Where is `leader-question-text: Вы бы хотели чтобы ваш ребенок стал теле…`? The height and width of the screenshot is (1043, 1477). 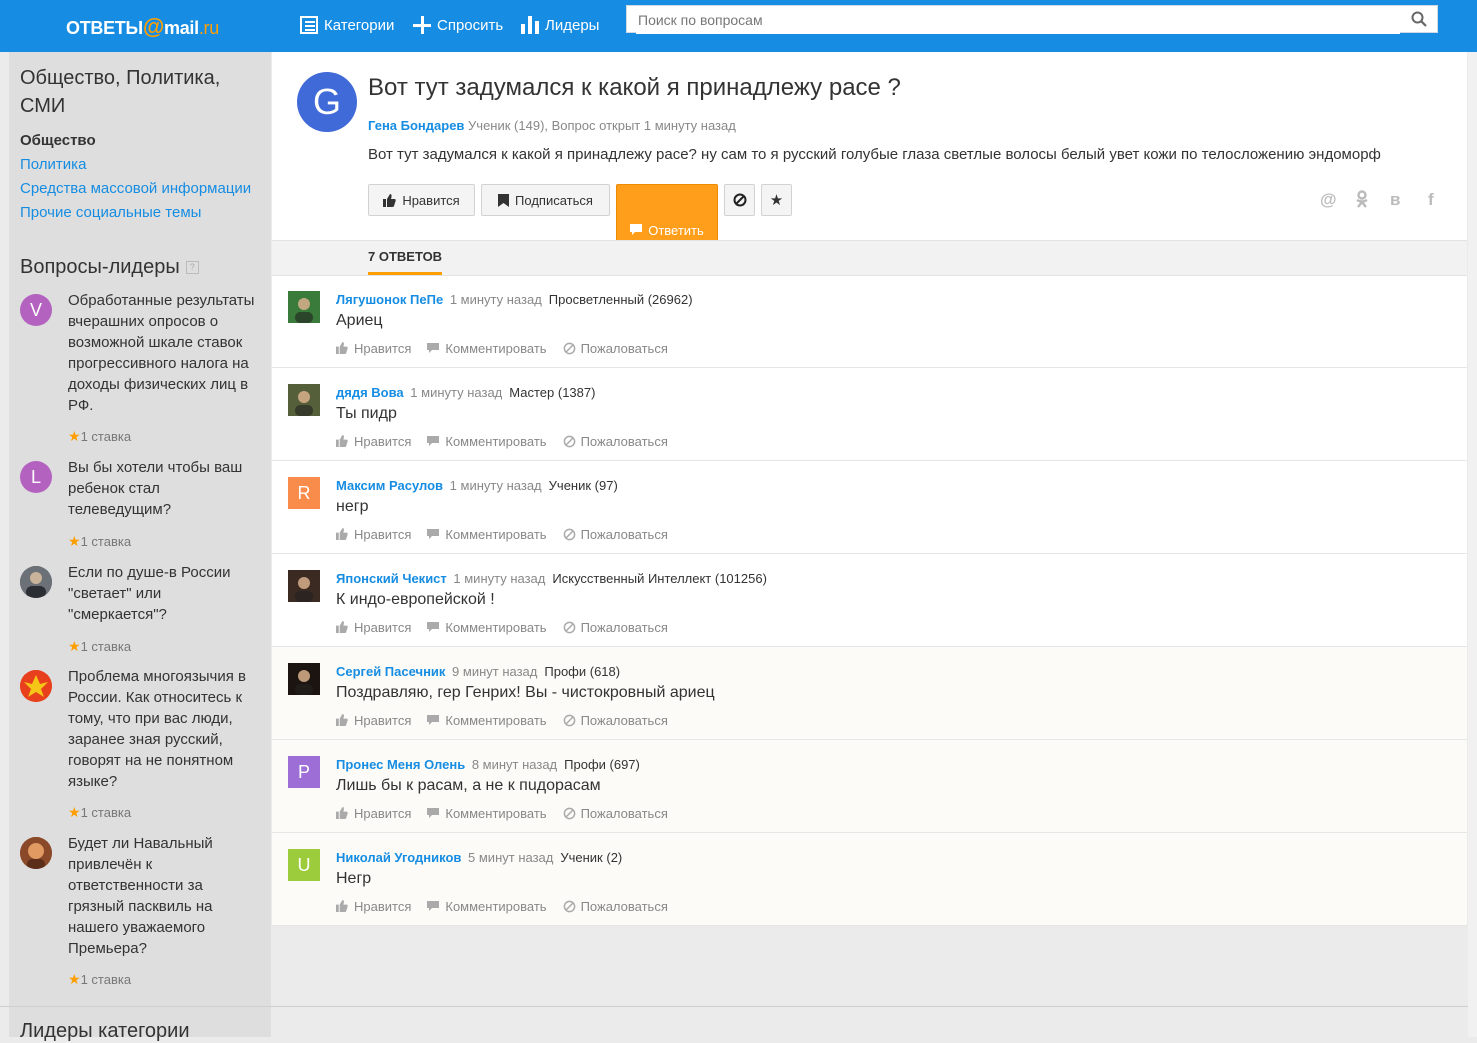
leader-question-text: Вы бы хотели чтобы ваш ребенок стал теле… is located at coordinates (163, 488).